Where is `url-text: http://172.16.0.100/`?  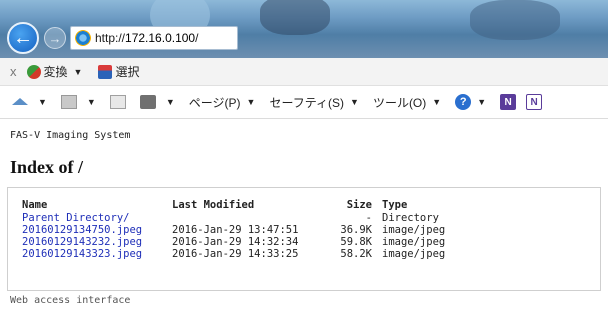
url-text: http://172.16.0.100/ is located at coordinates (146, 38).